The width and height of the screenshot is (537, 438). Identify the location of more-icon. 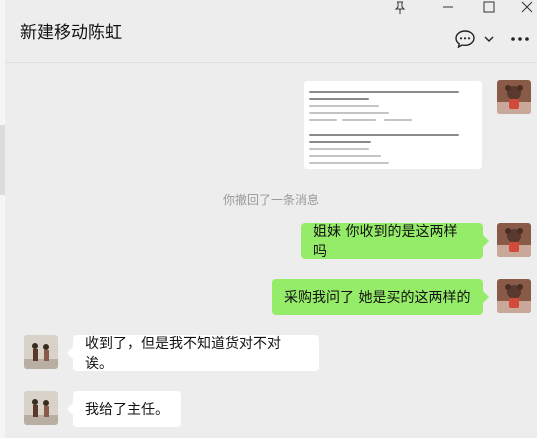
(520, 39).